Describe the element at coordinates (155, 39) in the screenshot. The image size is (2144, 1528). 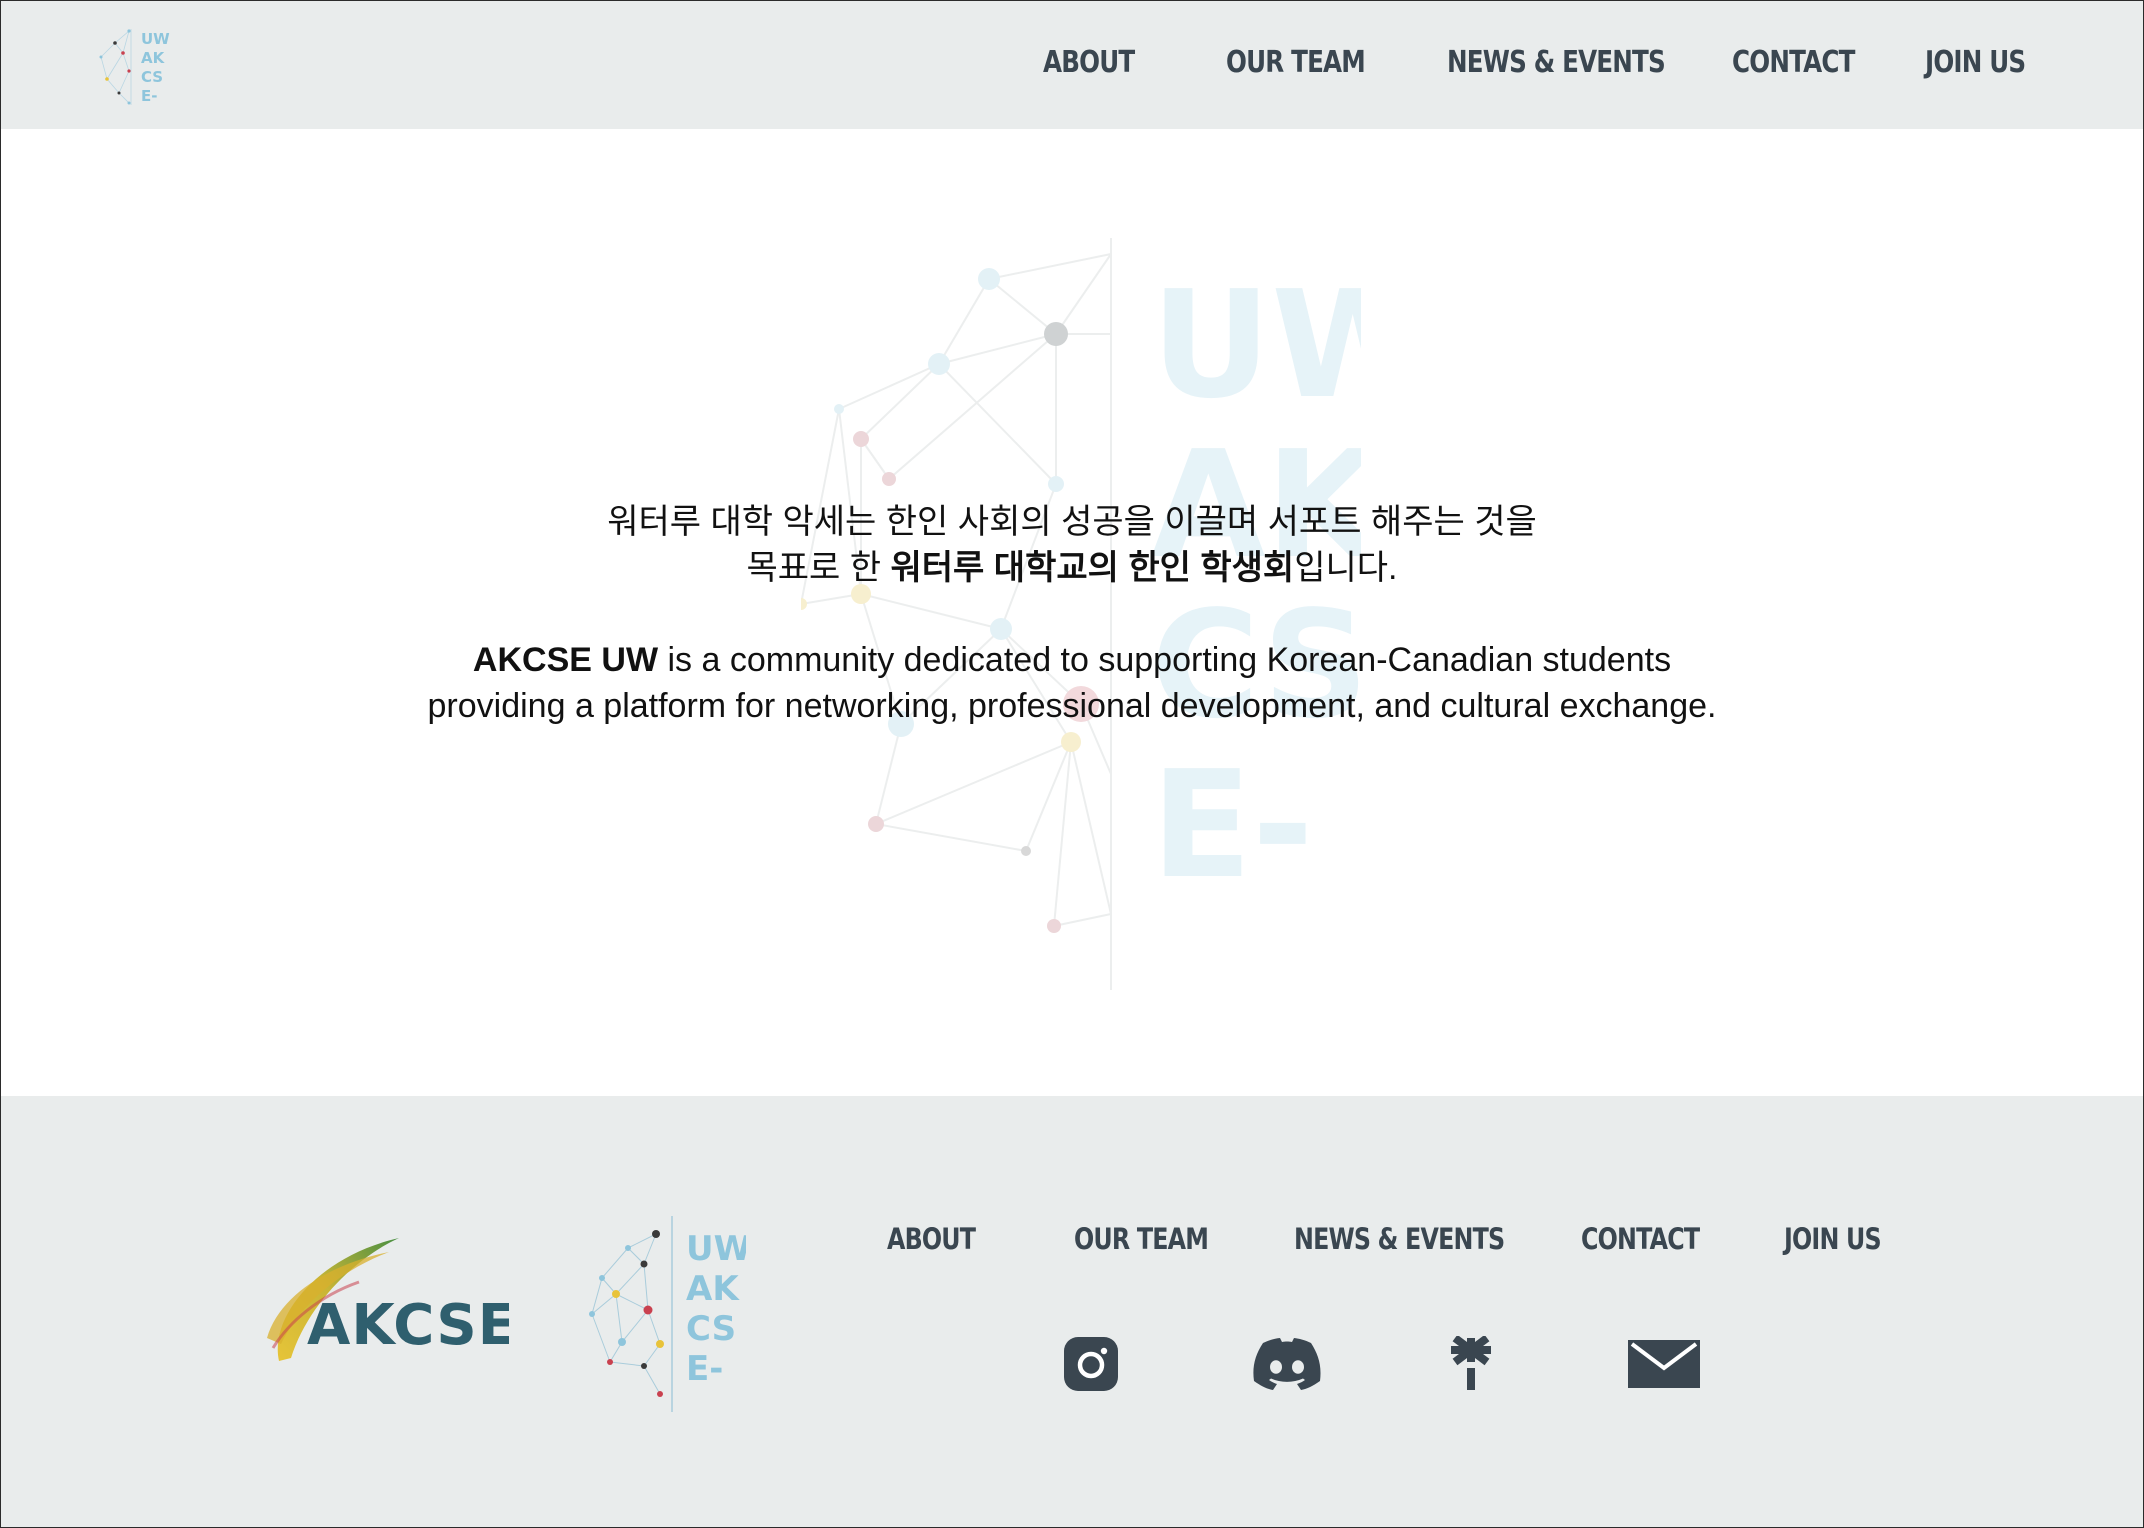
I see `logo-line-1: UW` at that location.